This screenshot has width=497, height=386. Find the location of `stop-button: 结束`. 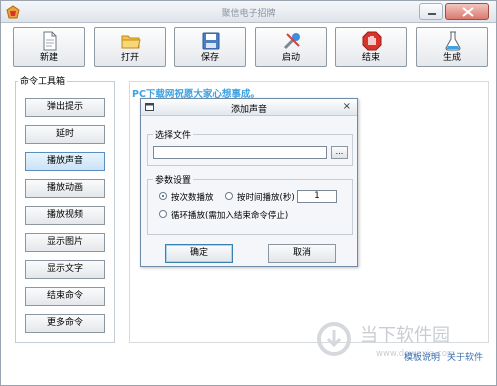

stop-button: 结束 is located at coordinates (371, 47).